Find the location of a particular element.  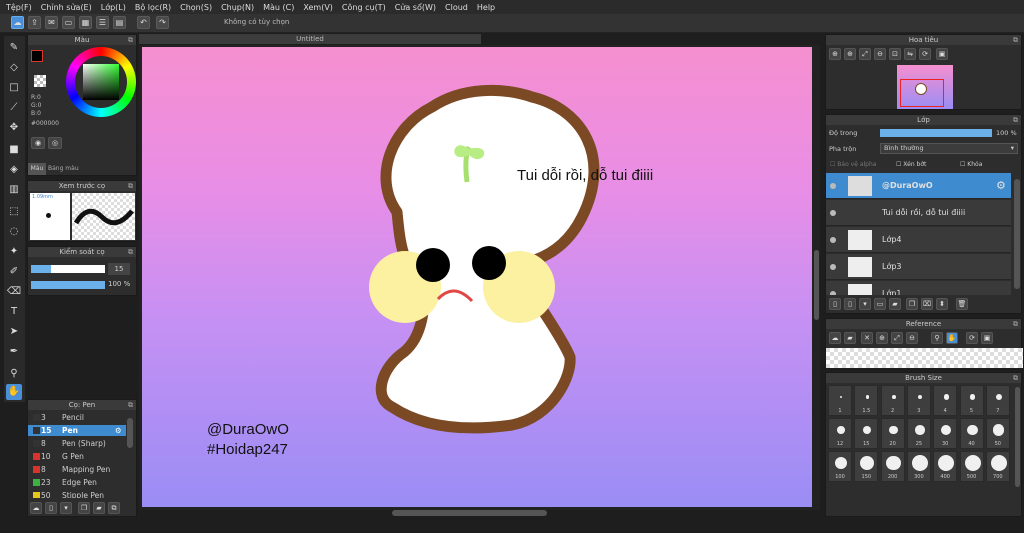

brush-size-cell: 5 is located at coordinates (971, 400).